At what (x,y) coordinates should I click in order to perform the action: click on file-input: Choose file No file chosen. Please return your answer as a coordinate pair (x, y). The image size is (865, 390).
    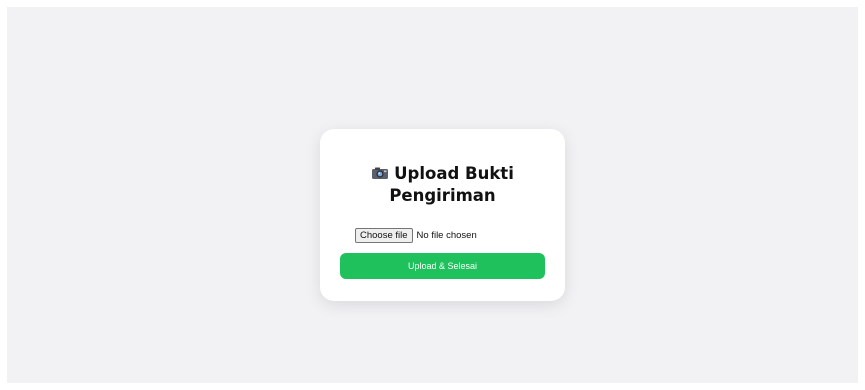
    Looking at the image, I should click on (416, 235).